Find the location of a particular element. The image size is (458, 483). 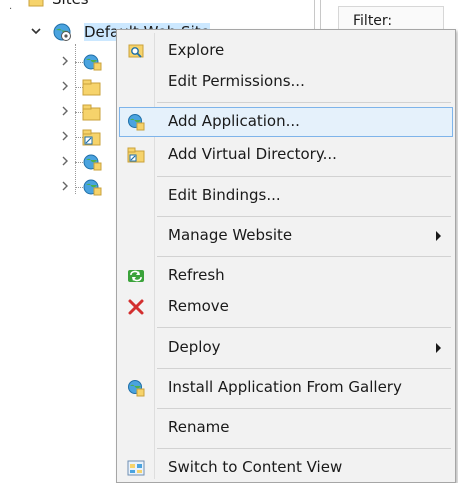

globe-icon is located at coordinates (62, 34).